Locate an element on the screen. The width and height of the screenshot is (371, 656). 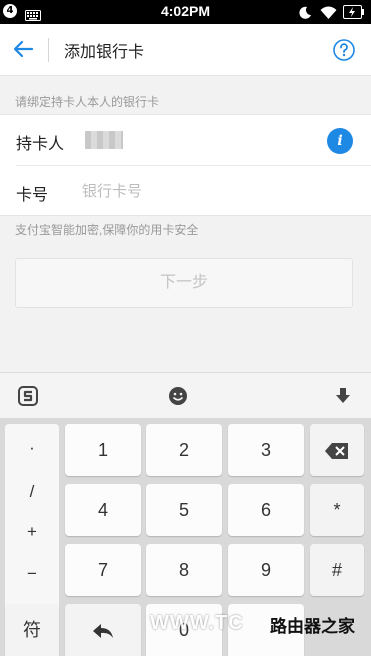
key-asterisk: * is located at coordinates (337, 510).